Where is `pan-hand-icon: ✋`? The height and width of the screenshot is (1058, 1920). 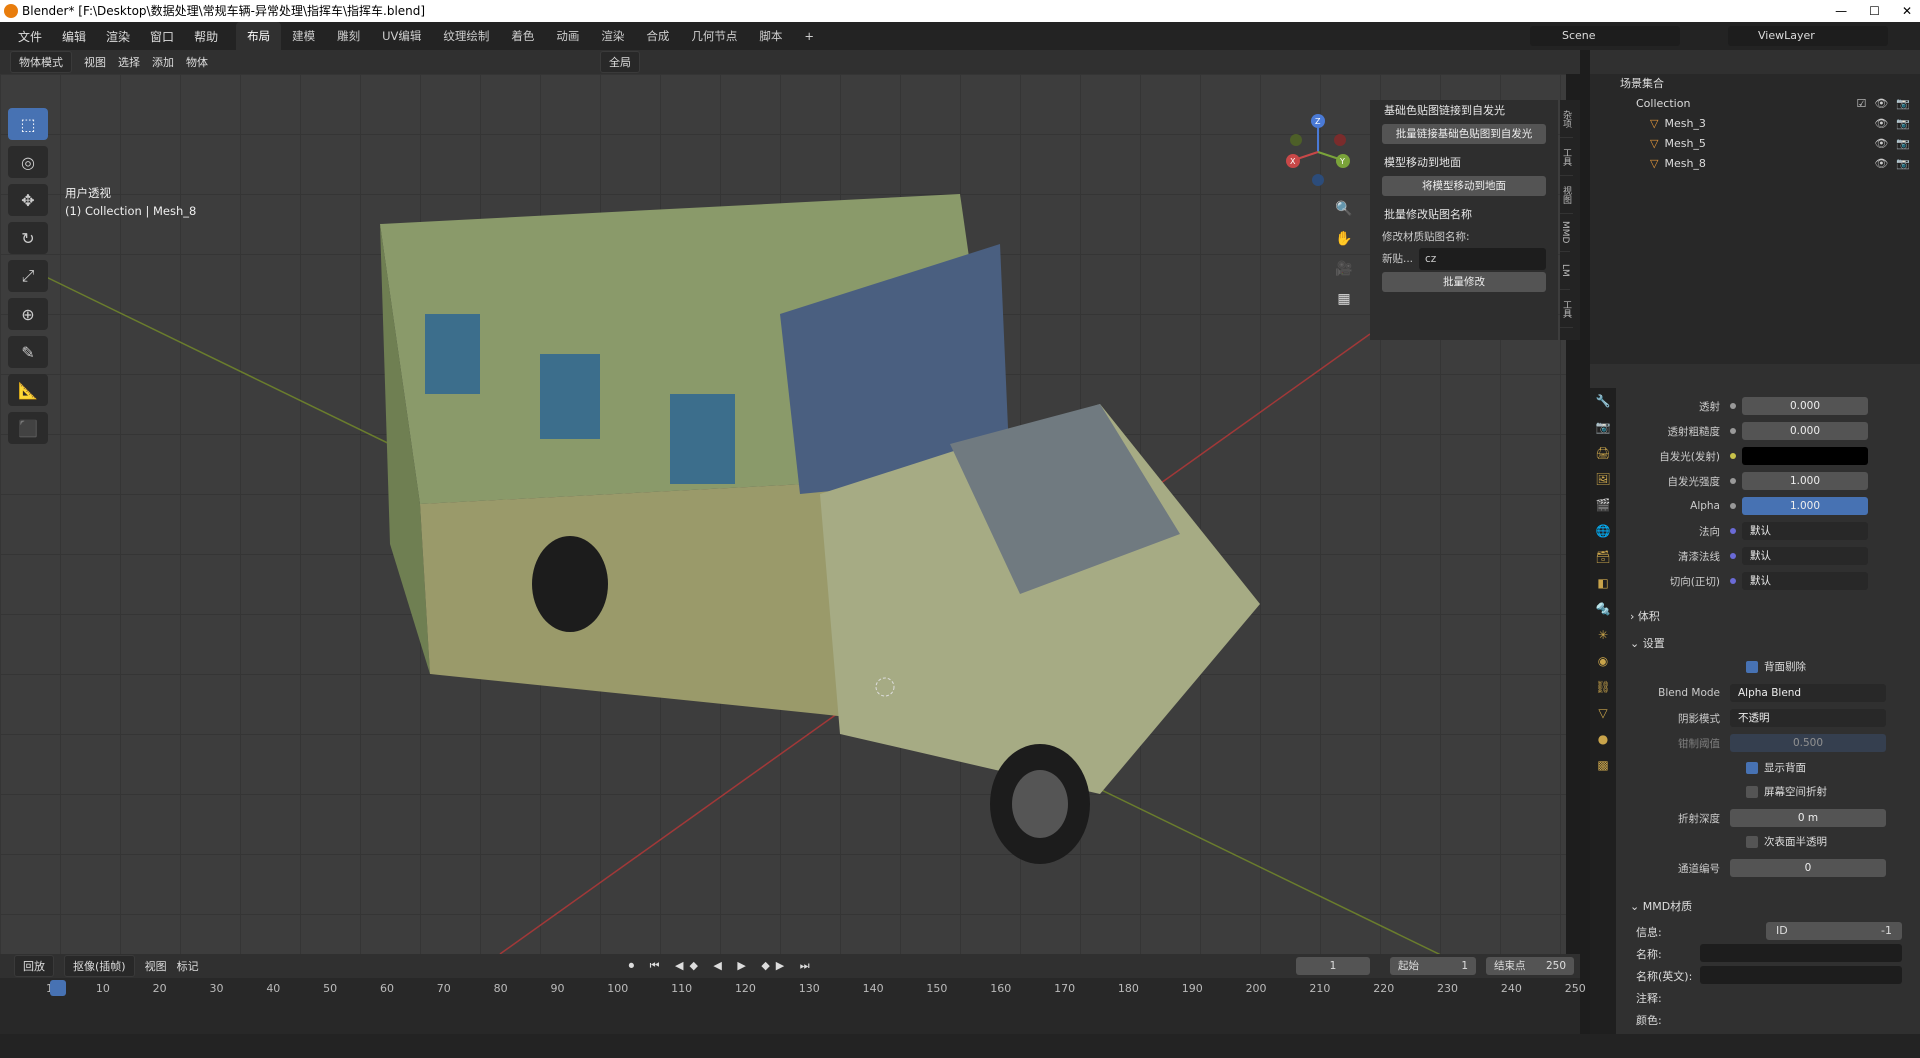
pan-hand-icon: ✋ is located at coordinates (1344, 239).